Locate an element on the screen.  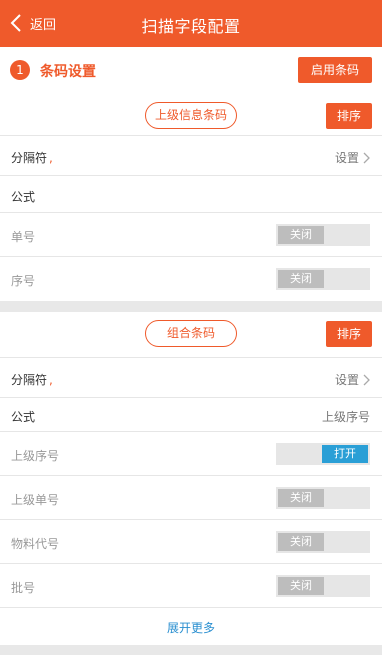
field-label: 上级序号 is located at coordinates (35, 456).